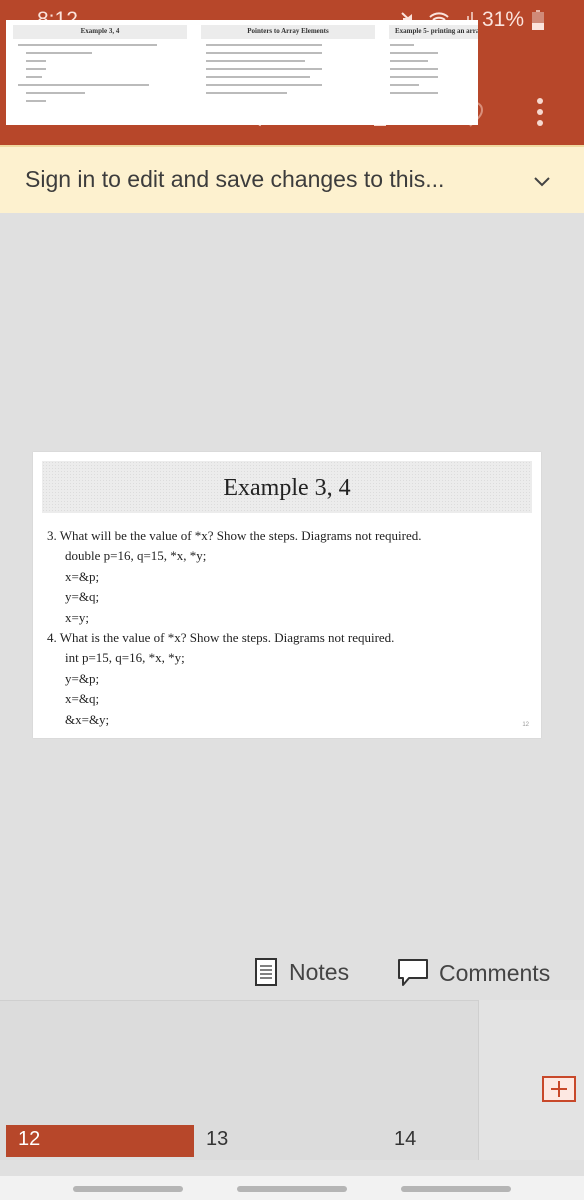 The width and height of the screenshot is (584, 1200). I want to click on thumbnail-title: Example 5- printing an array using poi, so click(436, 31).